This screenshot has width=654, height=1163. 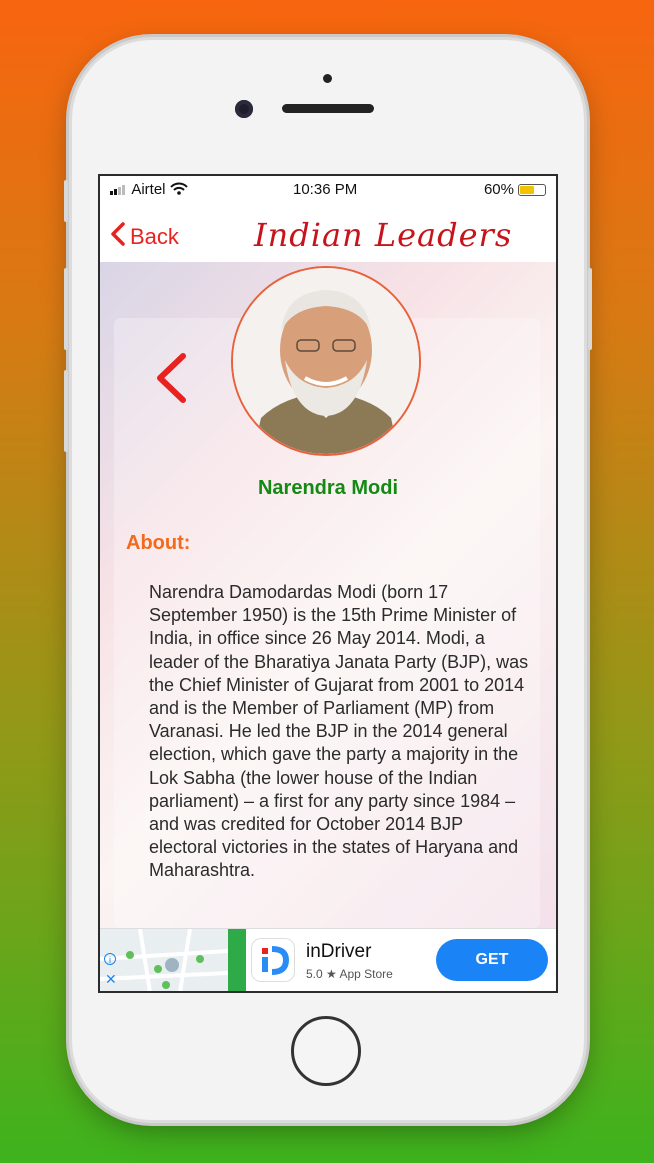 What do you see at coordinates (590, 309) in the screenshot?
I see `power-button` at bounding box center [590, 309].